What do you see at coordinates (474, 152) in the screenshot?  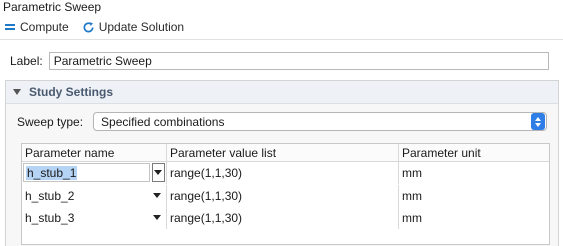 I see `header-parameter-unit: Parameter unit` at bounding box center [474, 152].